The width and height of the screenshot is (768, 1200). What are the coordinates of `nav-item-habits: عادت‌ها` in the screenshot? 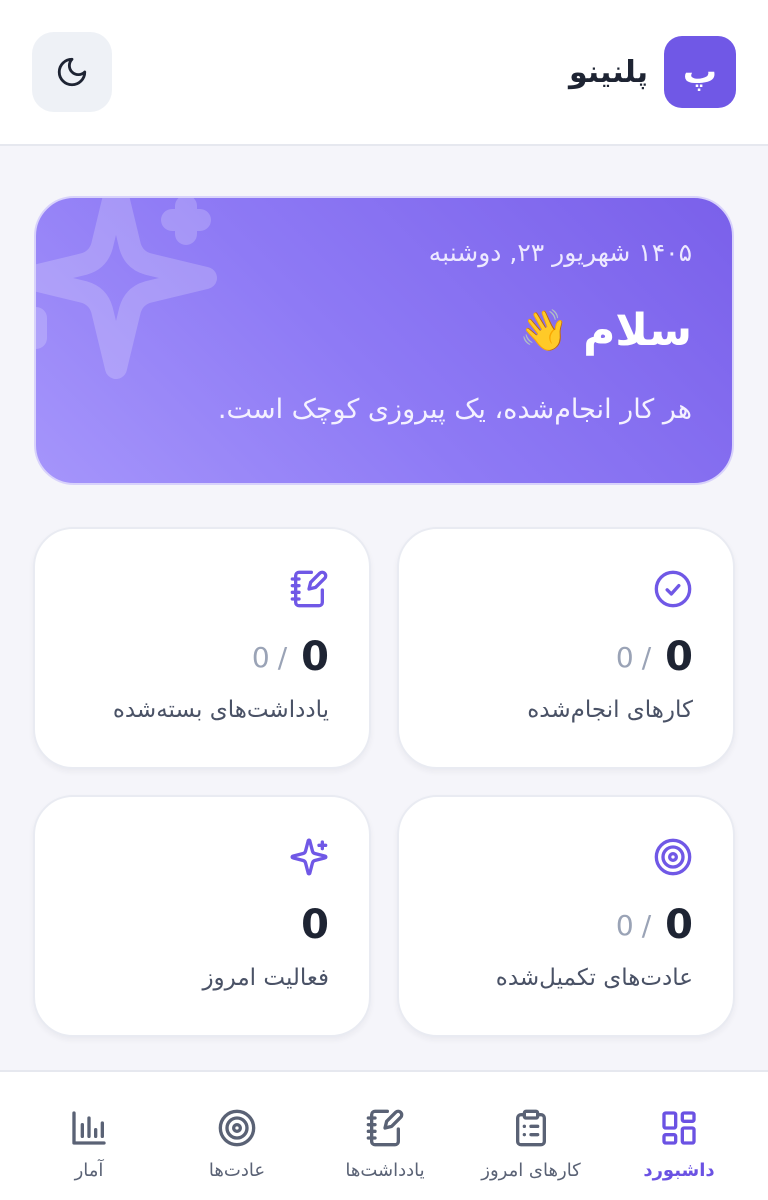 It's located at (237, 1136).